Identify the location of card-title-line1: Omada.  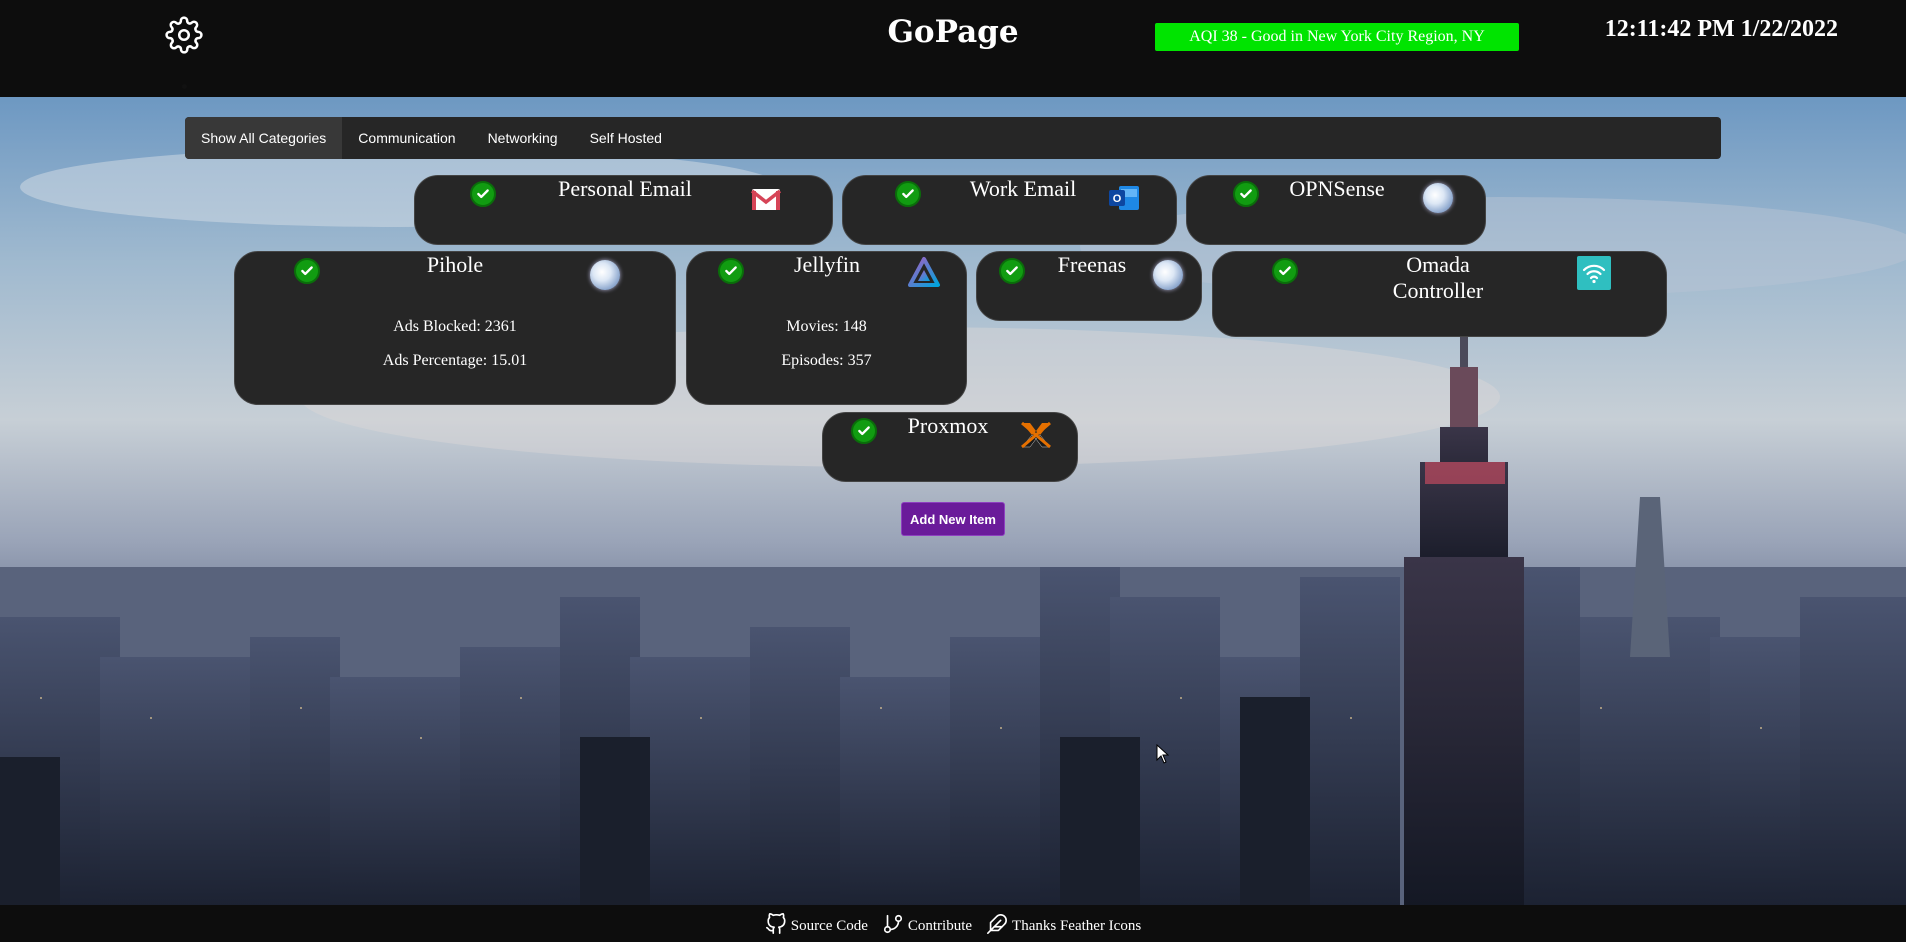
(1438, 264).